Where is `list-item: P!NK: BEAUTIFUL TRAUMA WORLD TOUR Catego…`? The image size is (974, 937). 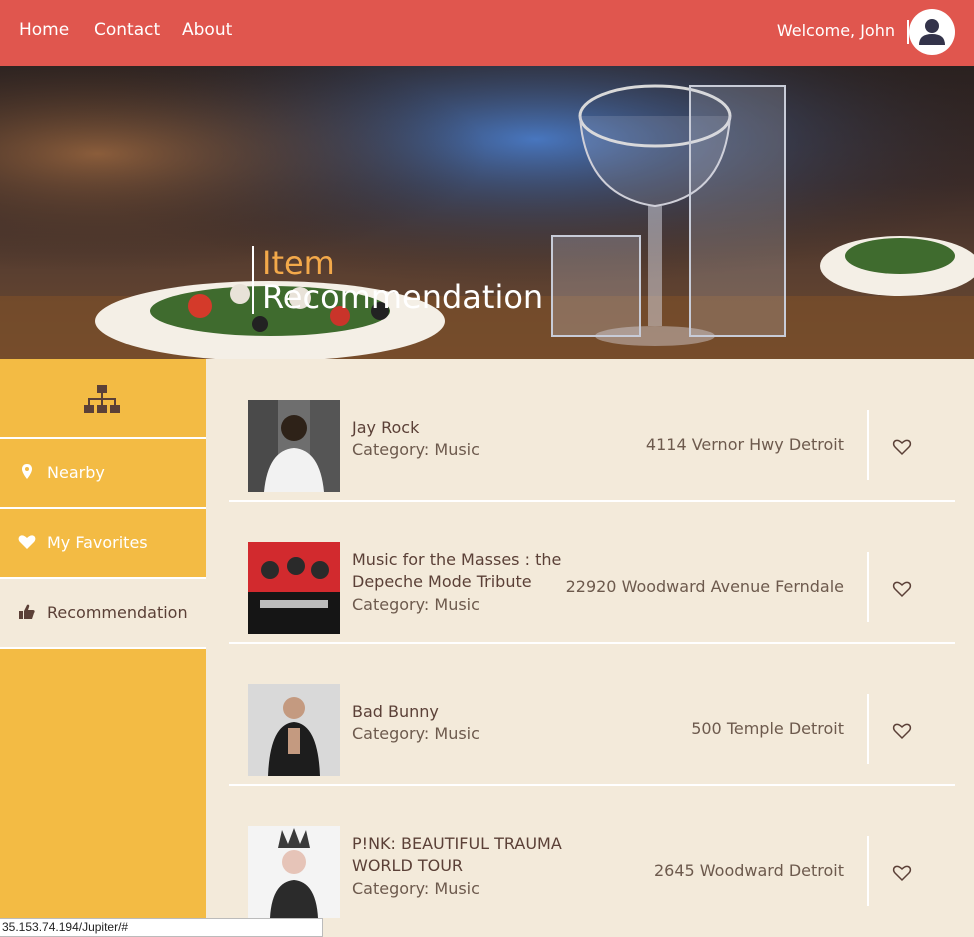 list-item: P!NK: BEAUTIFUL TRAUMA WORLD TOUR Catego… is located at coordinates (592, 855).